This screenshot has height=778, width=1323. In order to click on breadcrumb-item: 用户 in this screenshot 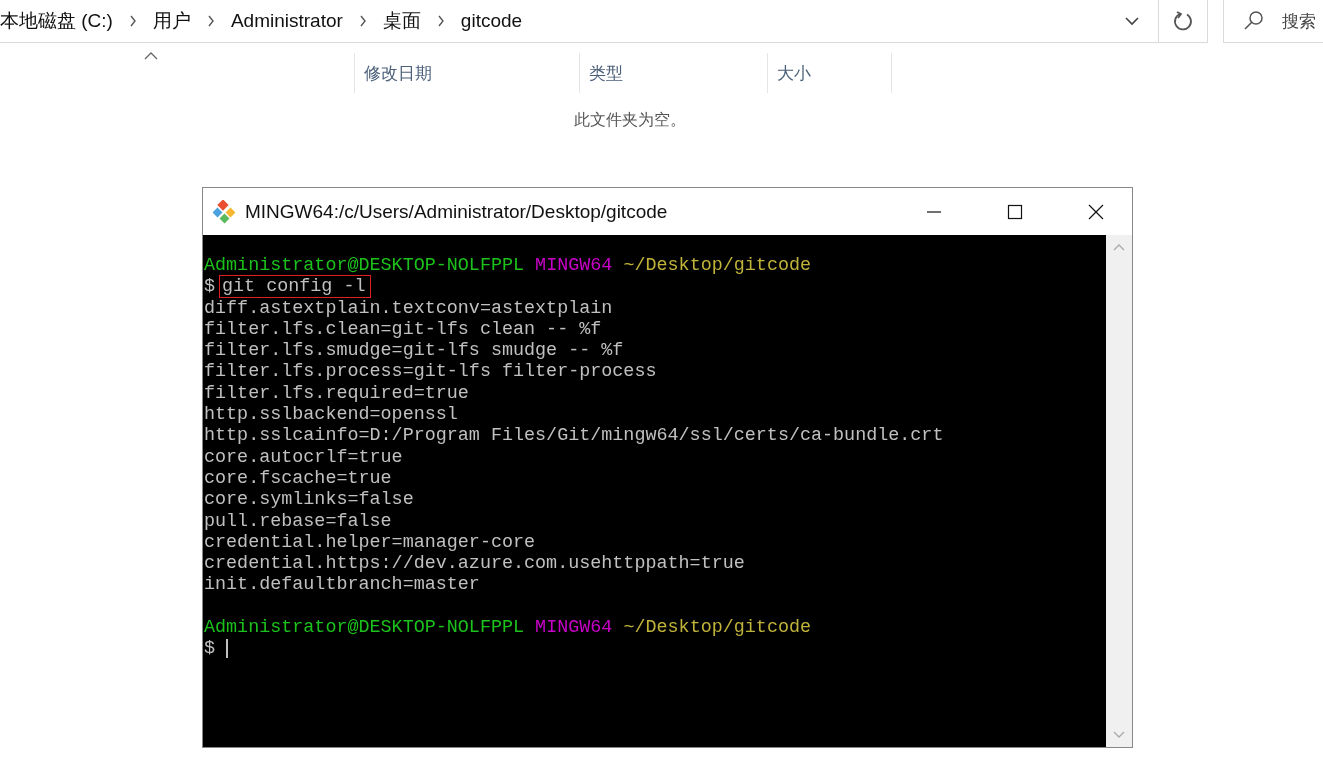, I will do `click(171, 21)`.